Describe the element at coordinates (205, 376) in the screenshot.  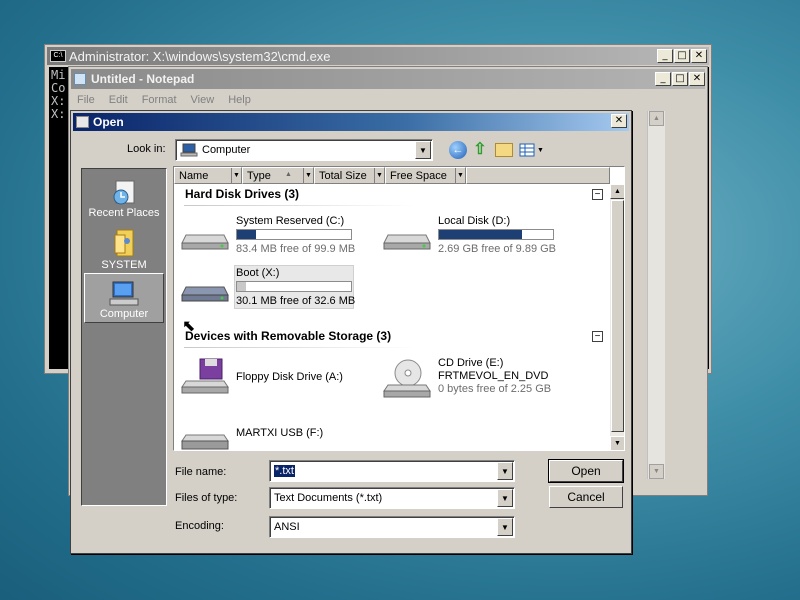
I see `floppy-drive-icon` at that location.